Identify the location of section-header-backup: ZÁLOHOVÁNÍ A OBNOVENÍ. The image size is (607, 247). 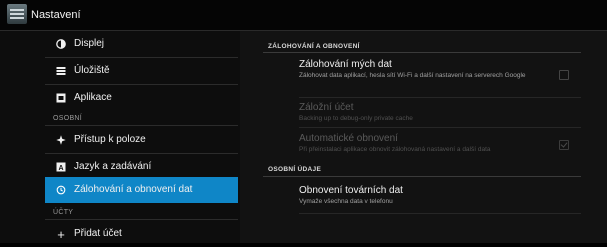
(314, 46).